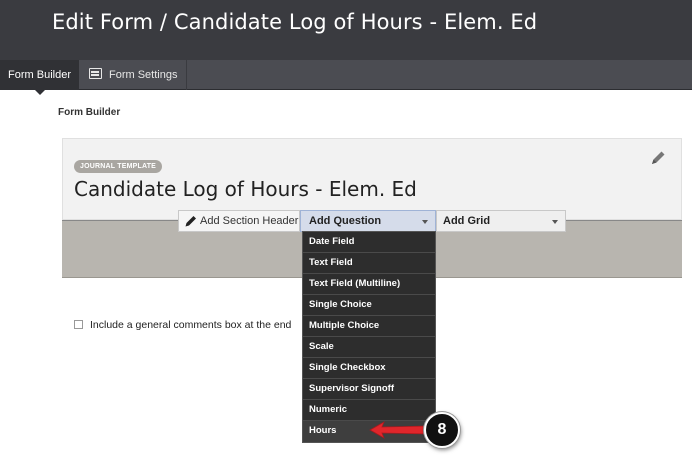  I want to click on tab-form-builder: Form Builder, so click(39, 75).